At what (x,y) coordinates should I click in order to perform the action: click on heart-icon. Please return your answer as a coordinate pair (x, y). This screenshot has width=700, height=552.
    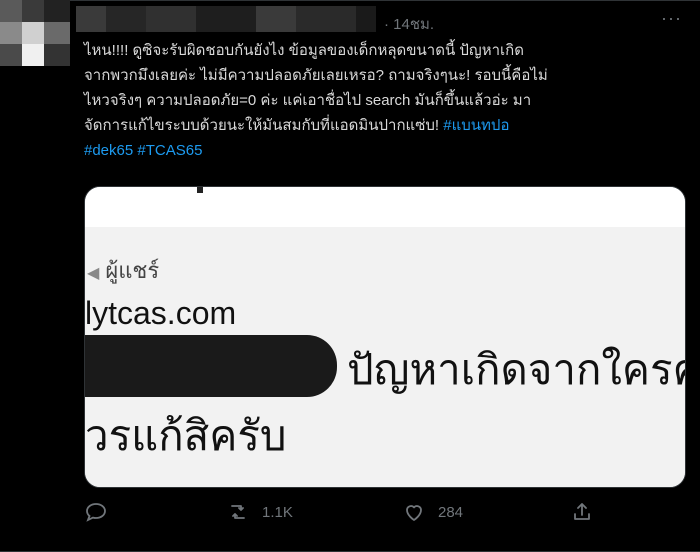
    Looking at the image, I should click on (414, 513).